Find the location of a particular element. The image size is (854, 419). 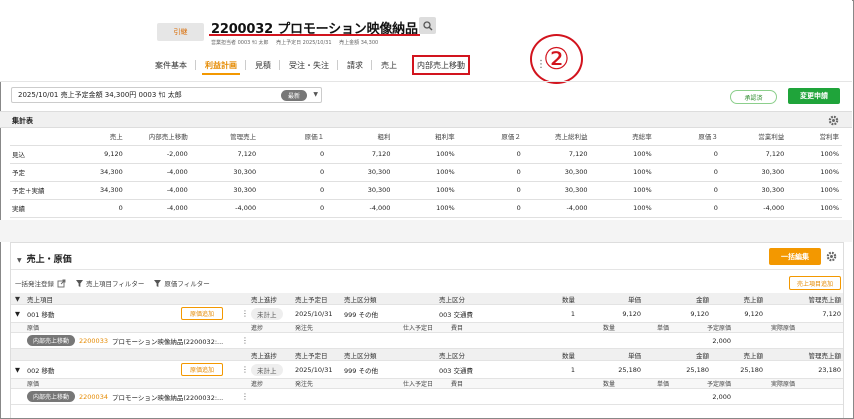

cost-filter-button: 原価フィルター is located at coordinates (182, 283).